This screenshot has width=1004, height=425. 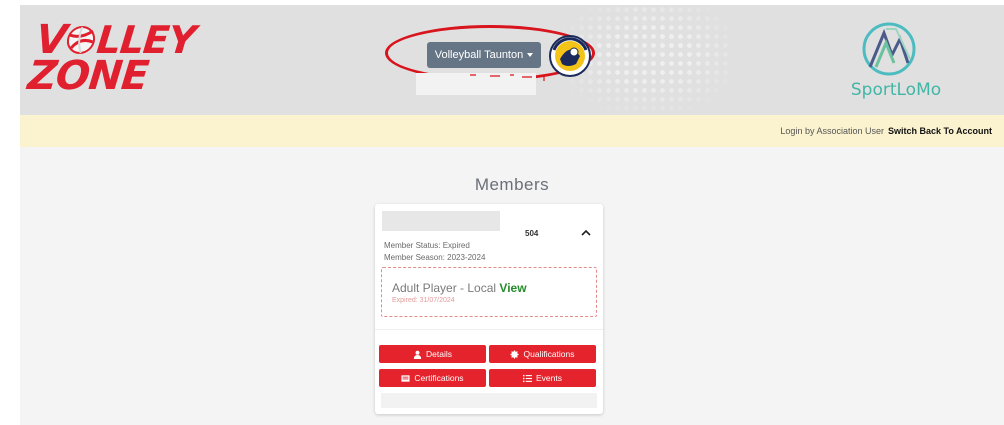 I want to click on team-select-label: Volleyball Taunton, so click(x=479, y=55).